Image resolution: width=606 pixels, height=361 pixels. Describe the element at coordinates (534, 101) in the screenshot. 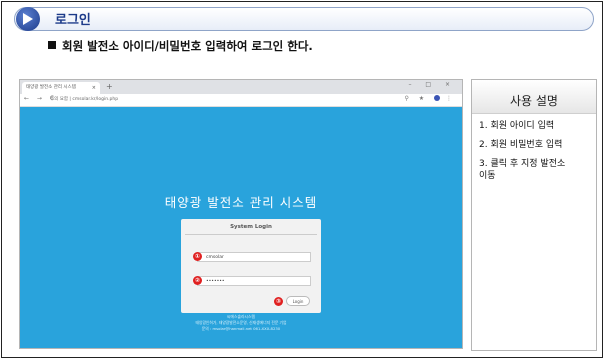

I see `help-title: 사용 설명` at that location.